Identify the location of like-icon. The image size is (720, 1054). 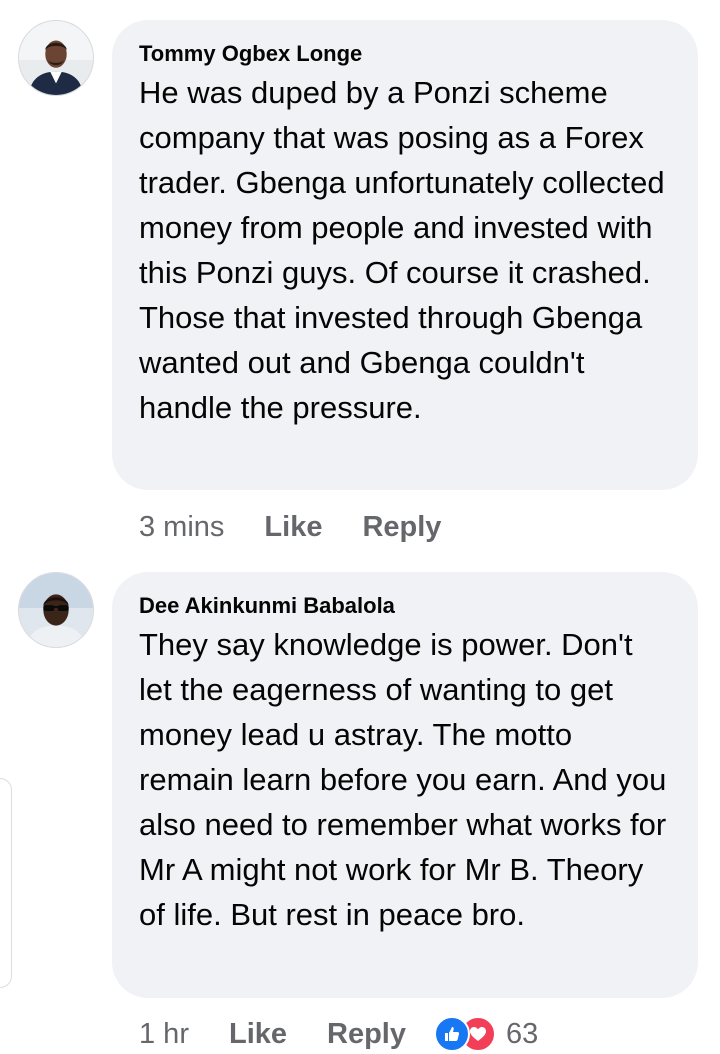
(452, 1034).